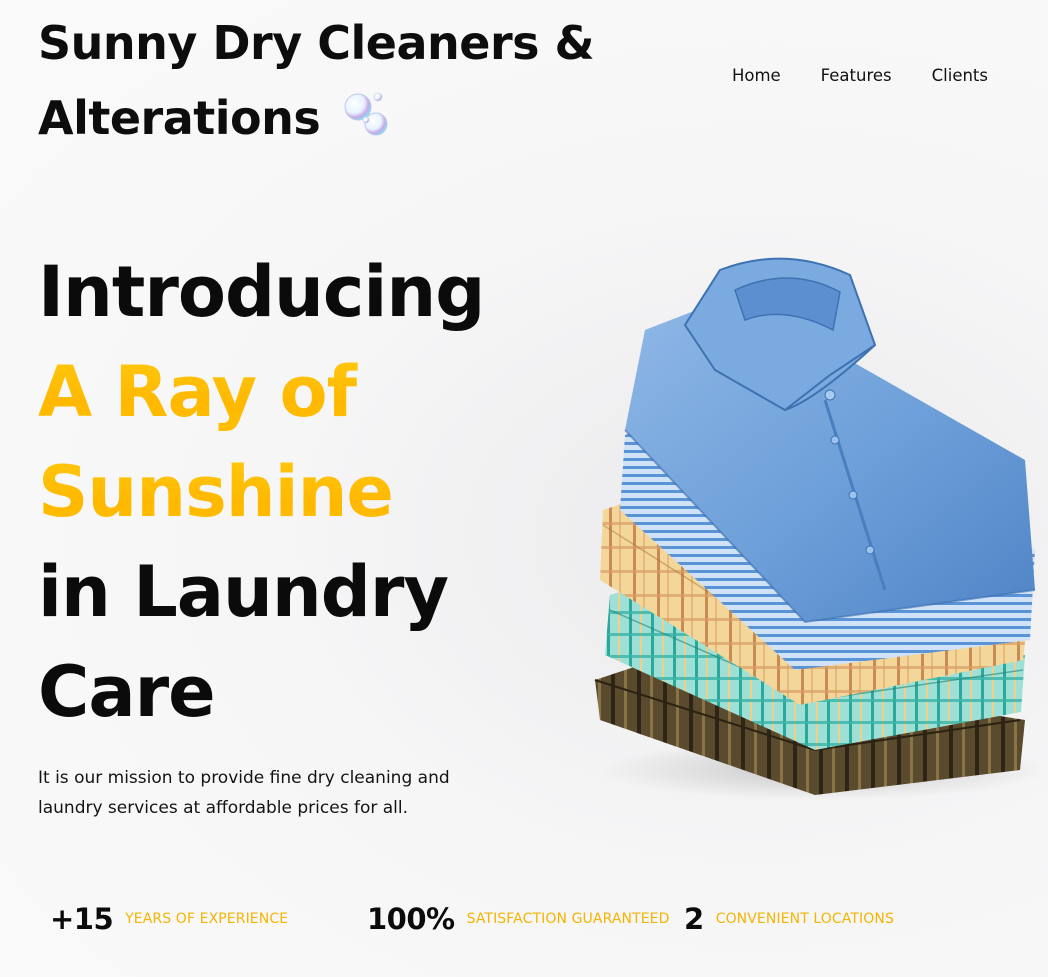 The width and height of the screenshot is (1048, 977). I want to click on stat-value: 100%, so click(411, 919).